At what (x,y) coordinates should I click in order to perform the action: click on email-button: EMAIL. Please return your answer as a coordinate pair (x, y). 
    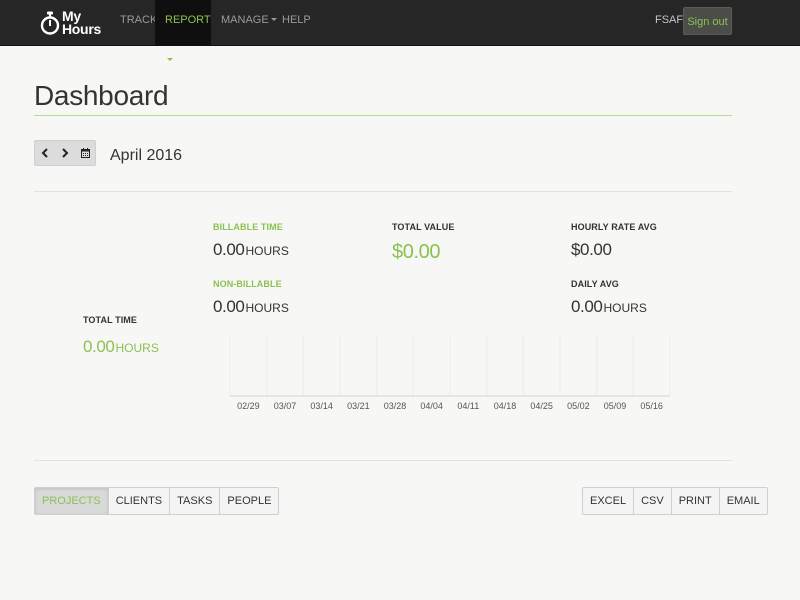
    Looking at the image, I should click on (743, 501).